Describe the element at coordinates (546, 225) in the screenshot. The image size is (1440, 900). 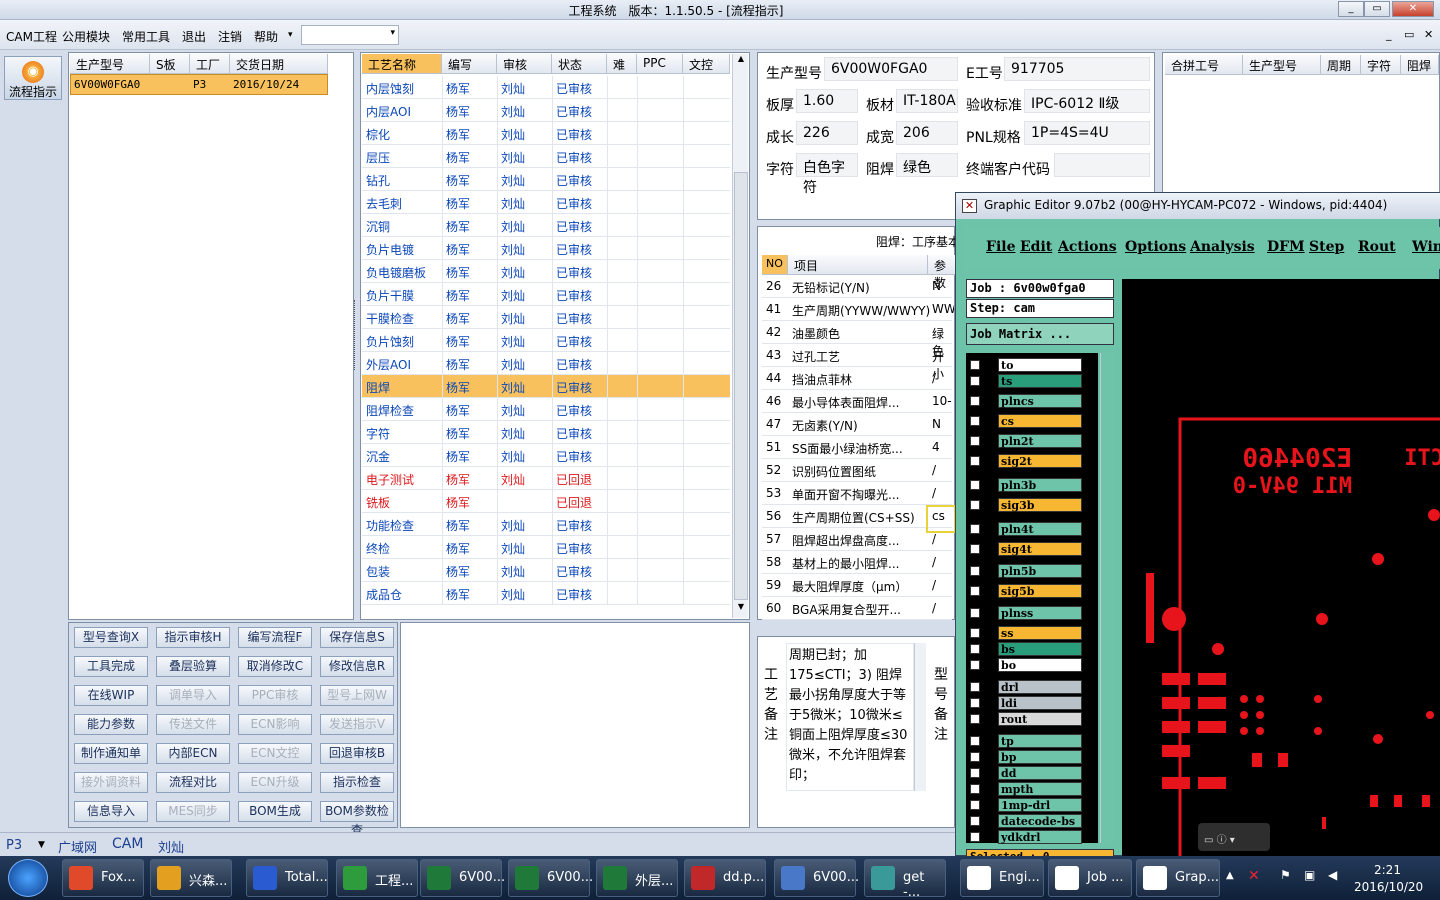
I see `process-row: 沉铜 杨军 刘灿 已审核` at that location.